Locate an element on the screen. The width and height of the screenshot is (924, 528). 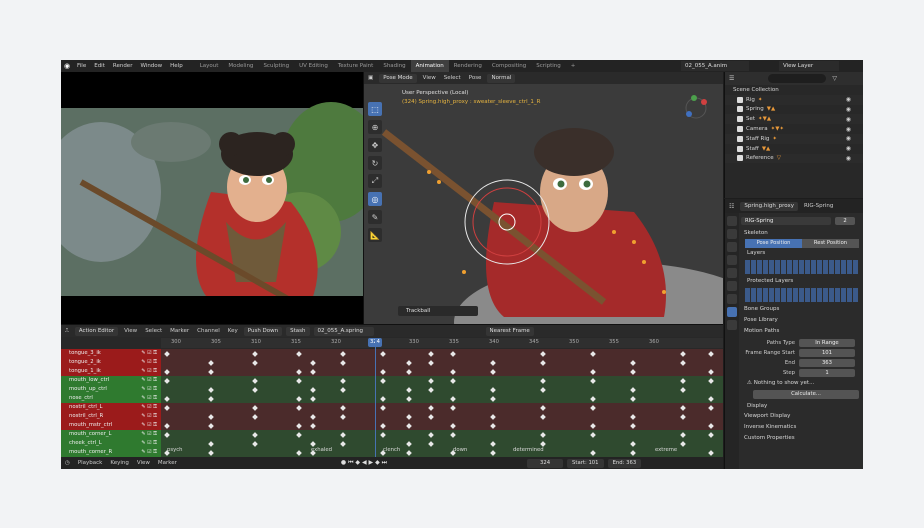
menu-help: Help is located at coordinates (176, 66).